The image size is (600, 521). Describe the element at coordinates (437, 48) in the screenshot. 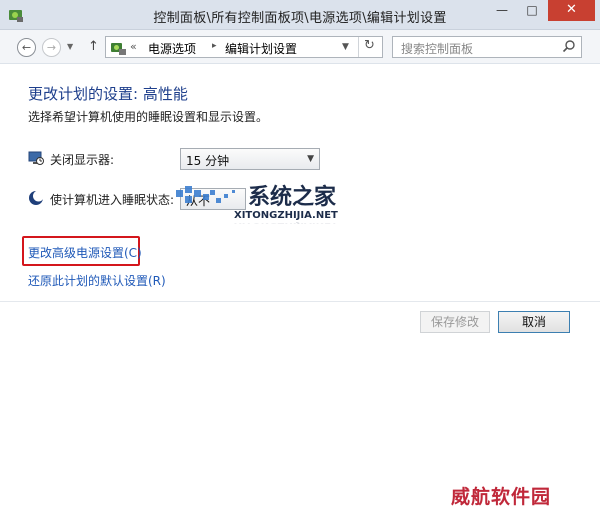

I see `search-input: 搜索控制面板` at that location.